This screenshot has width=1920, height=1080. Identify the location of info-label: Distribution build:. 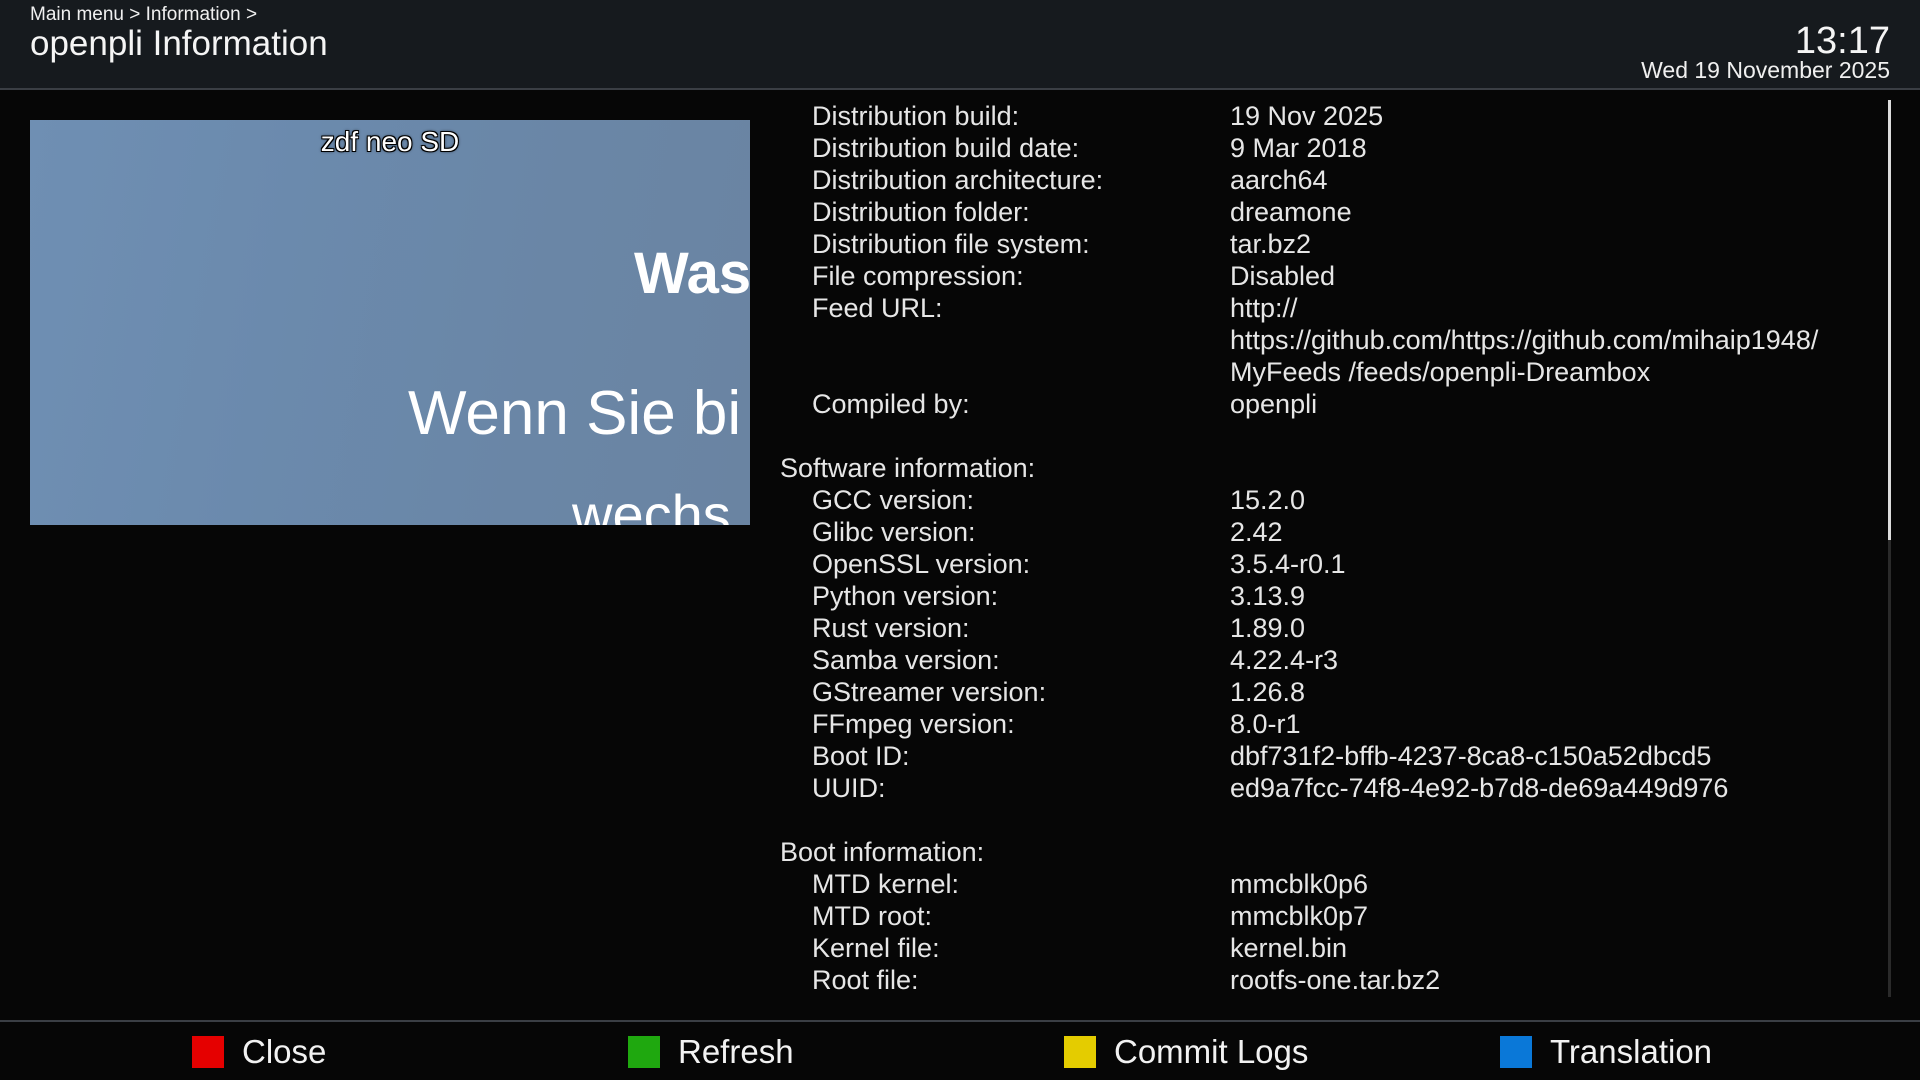
(916, 116).